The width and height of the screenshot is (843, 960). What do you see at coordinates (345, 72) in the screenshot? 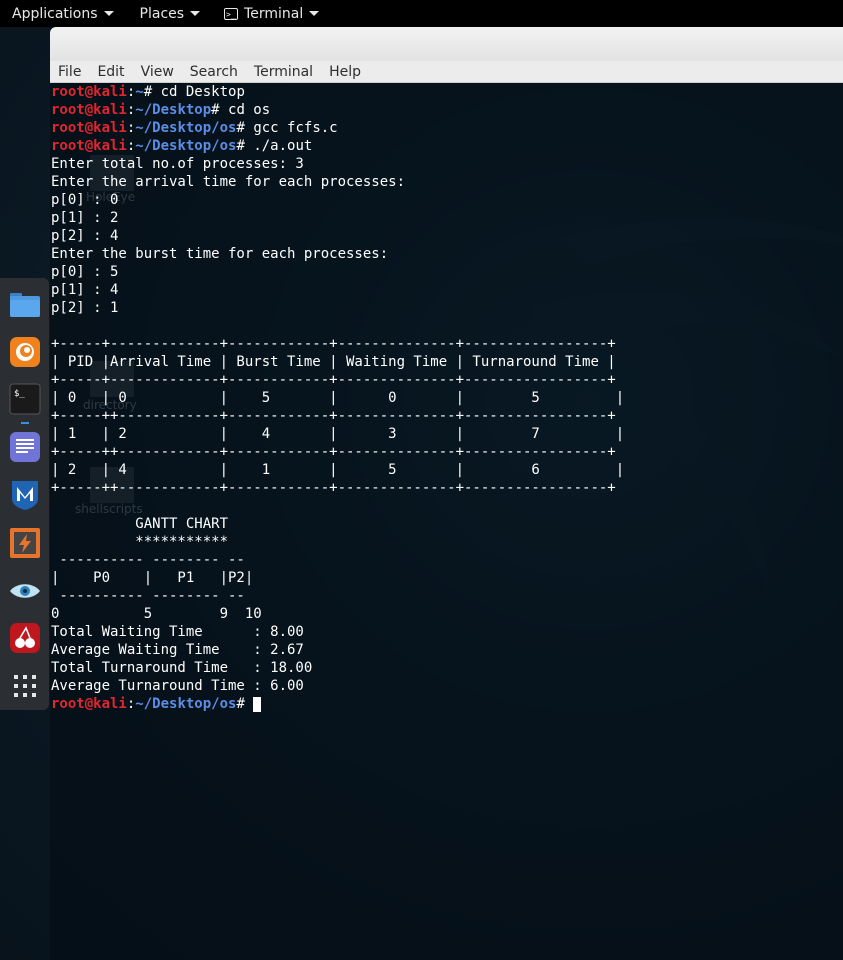
I see `menu-help: Help` at bounding box center [345, 72].